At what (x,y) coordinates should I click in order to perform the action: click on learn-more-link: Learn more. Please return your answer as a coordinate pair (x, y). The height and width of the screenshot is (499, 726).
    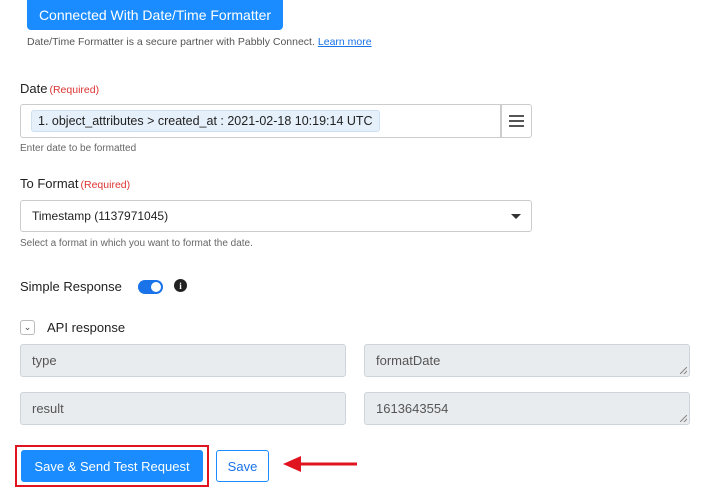
    Looking at the image, I should click on (345, 42).